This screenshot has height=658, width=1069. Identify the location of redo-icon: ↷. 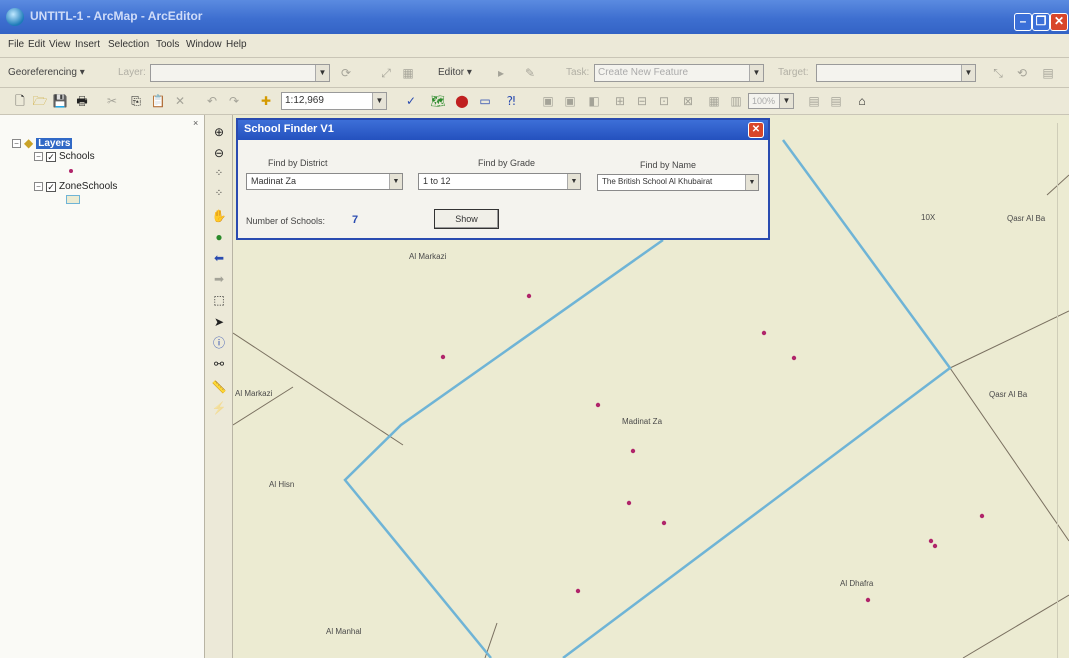
(234, 101).